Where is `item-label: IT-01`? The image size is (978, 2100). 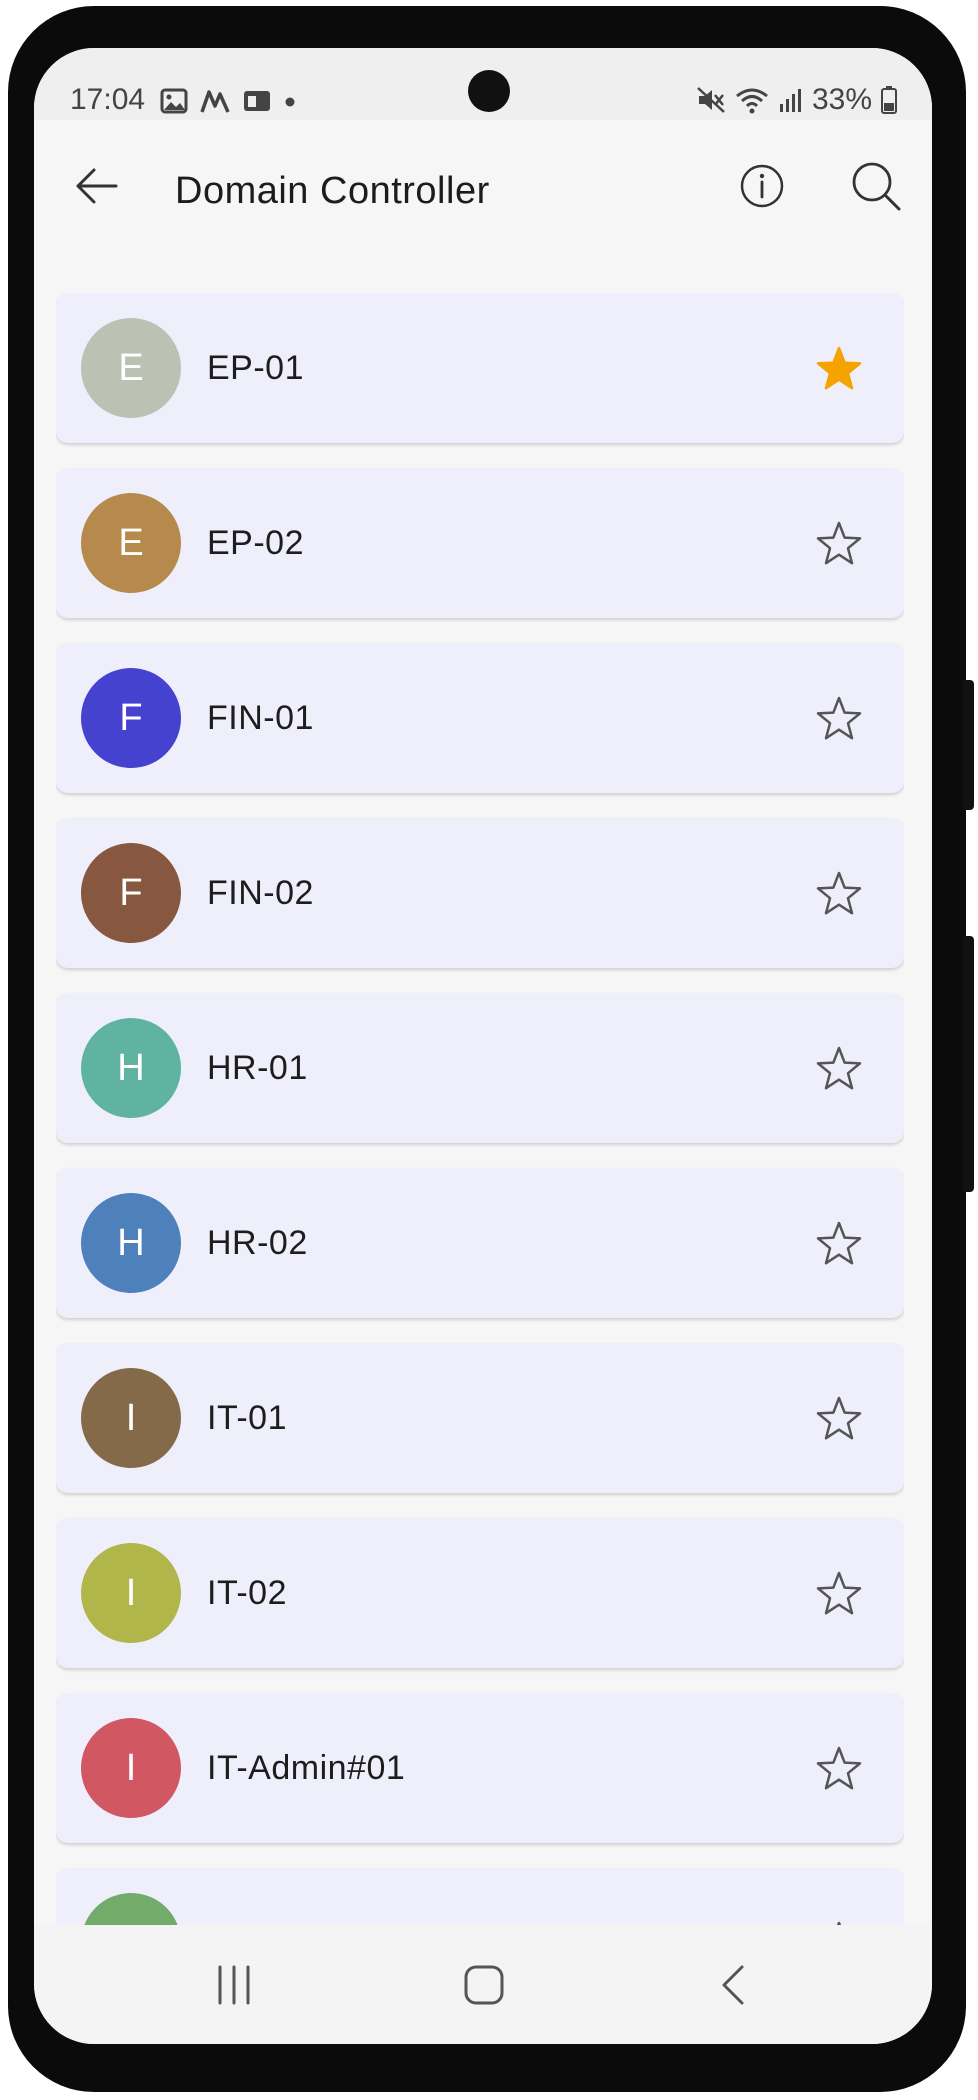 item-label: IT-01 is located at coordinates (247, 1418).